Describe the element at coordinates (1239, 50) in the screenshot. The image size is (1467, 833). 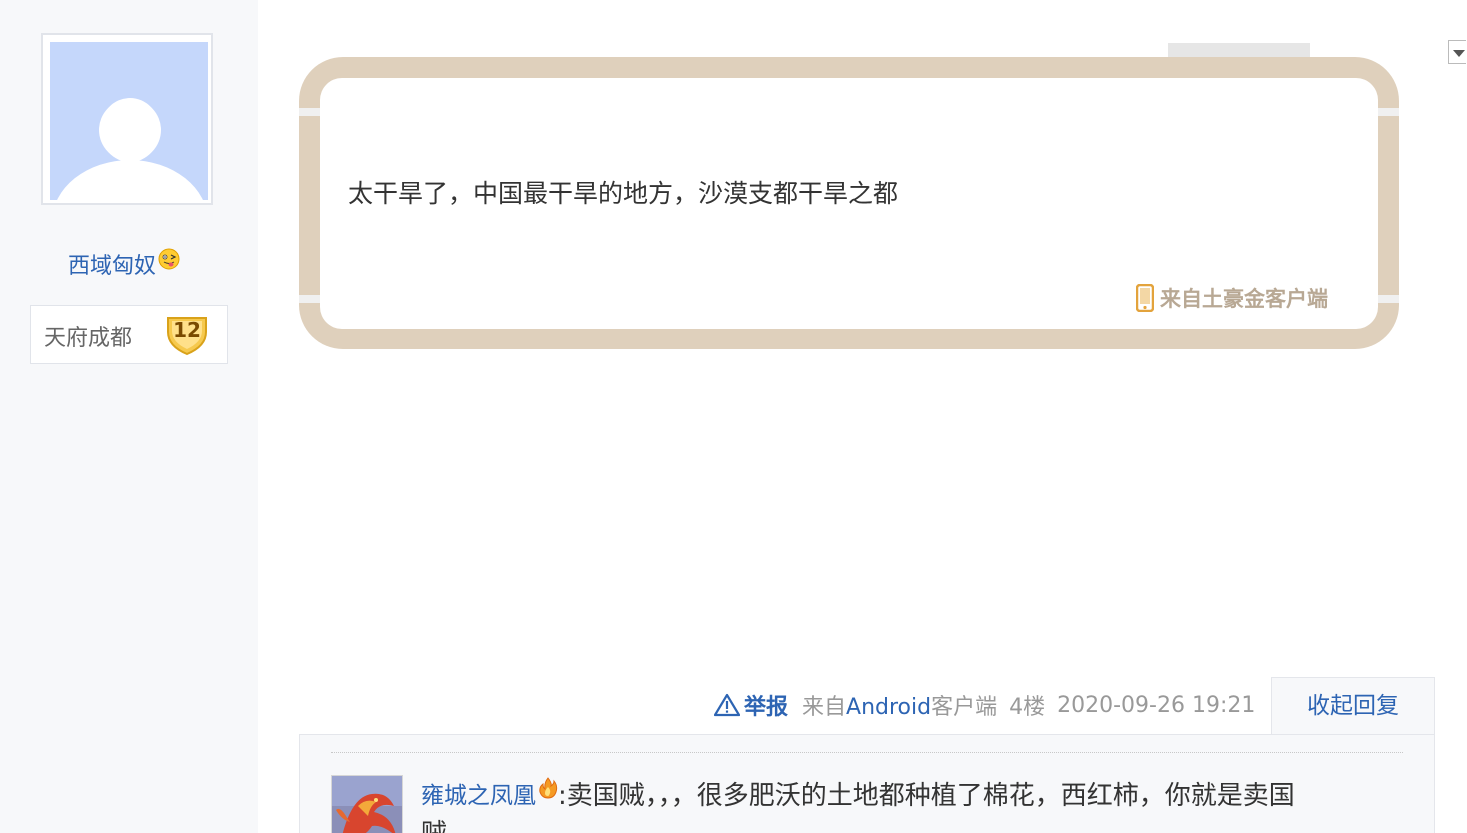
I see `bubble-tab` at that location.